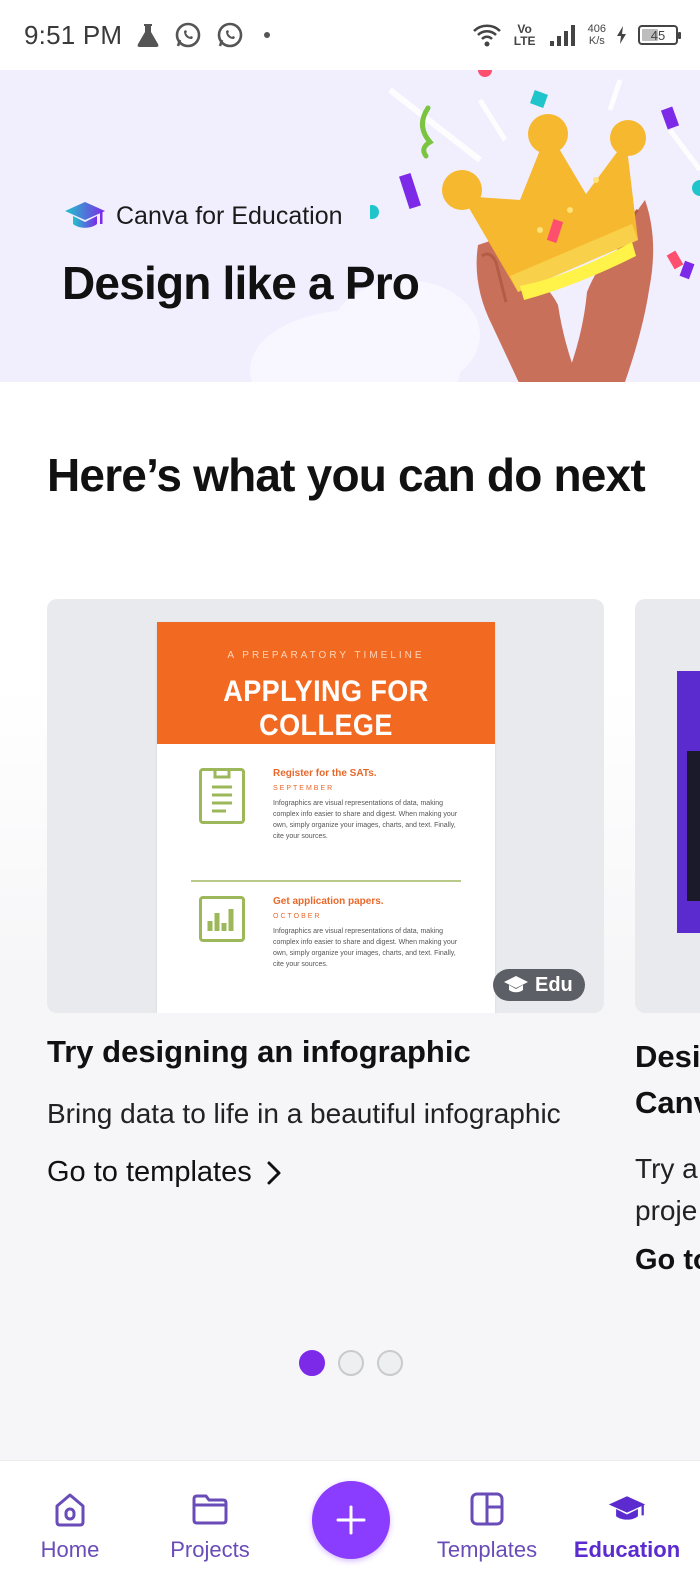 The image size is (700, 1594). Describe the element at coordinates (241, 283) in the screenshot. I see `hero-title: Design like a Pro` at that location.